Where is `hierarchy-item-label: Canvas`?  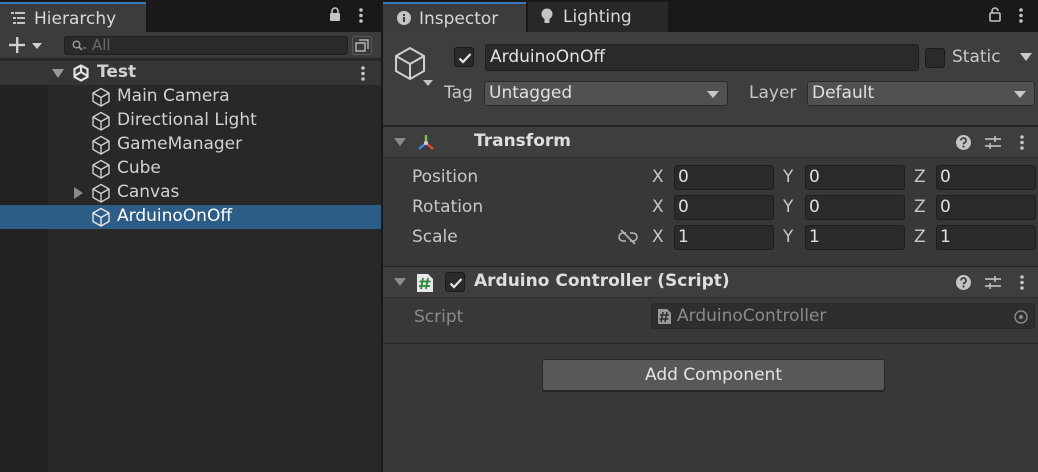
hierarchy-item-label: Canvas is located at coordinates (148, 192).